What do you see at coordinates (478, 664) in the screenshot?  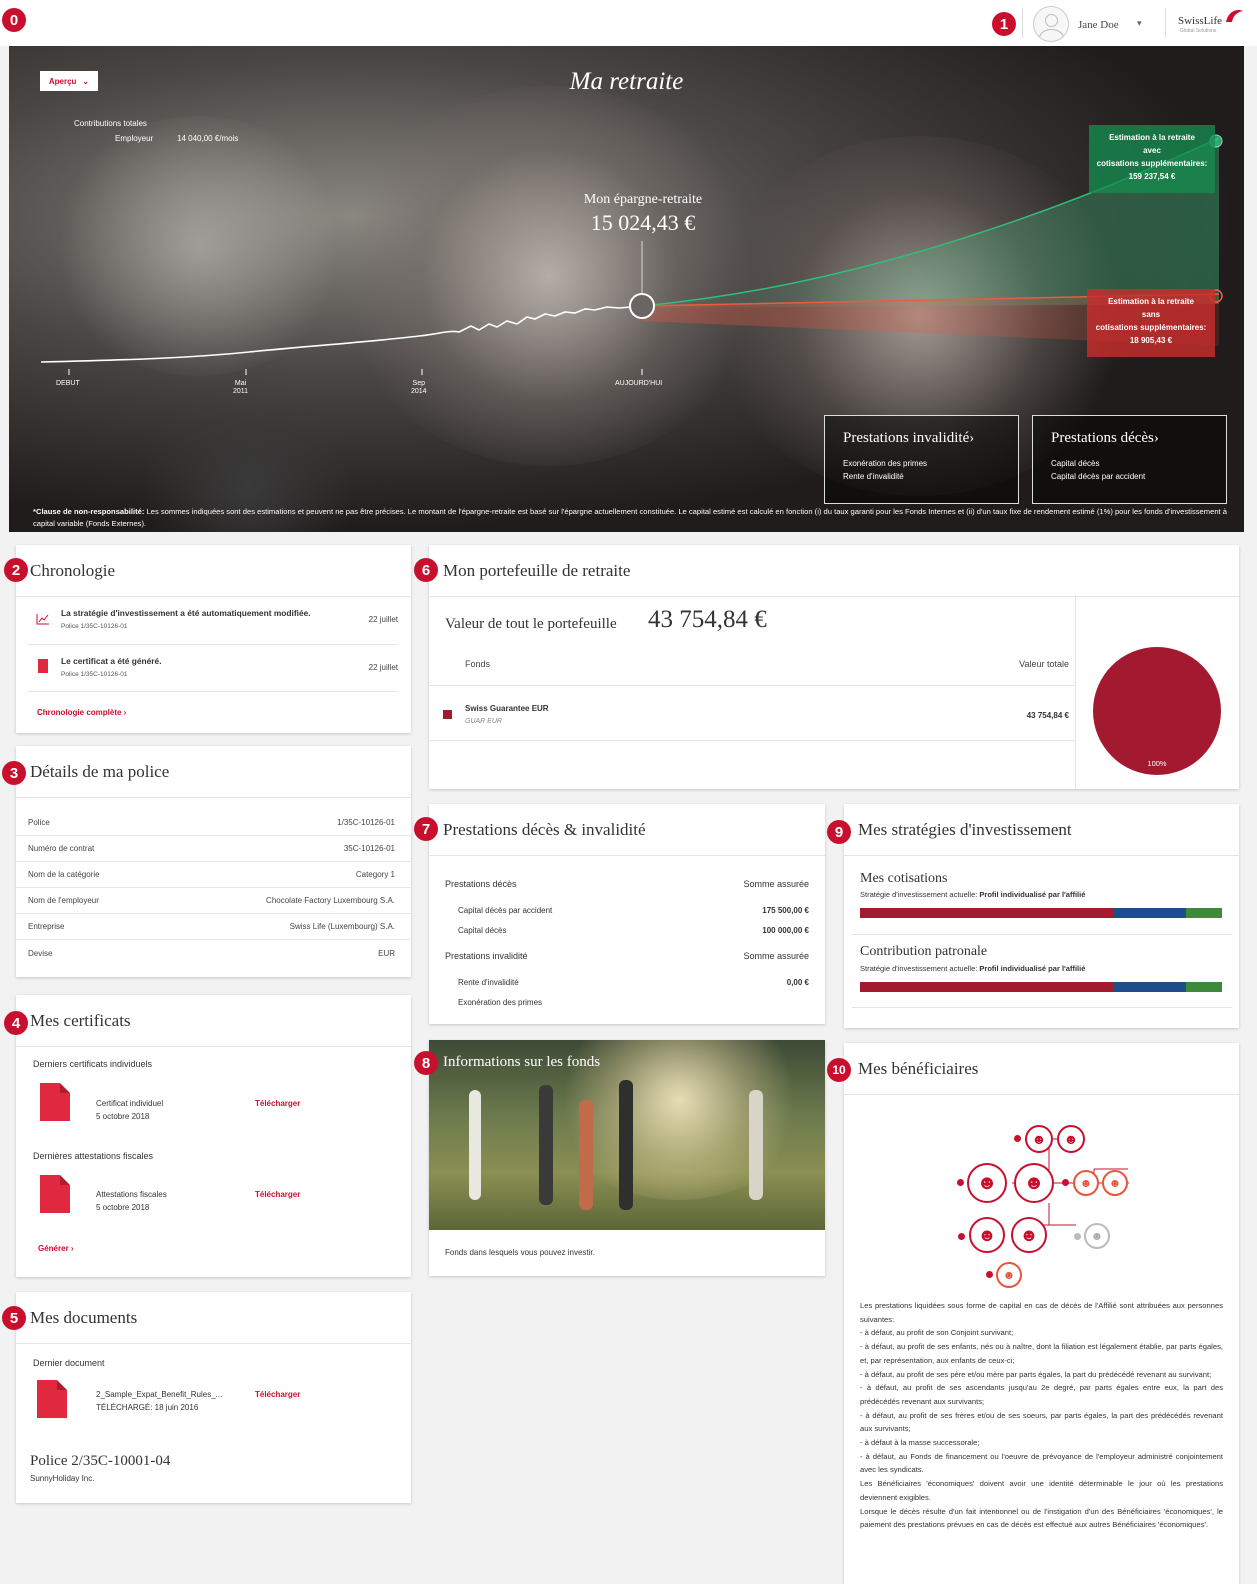 I see `column-header: Fonds` at bounding box center [478, 664].